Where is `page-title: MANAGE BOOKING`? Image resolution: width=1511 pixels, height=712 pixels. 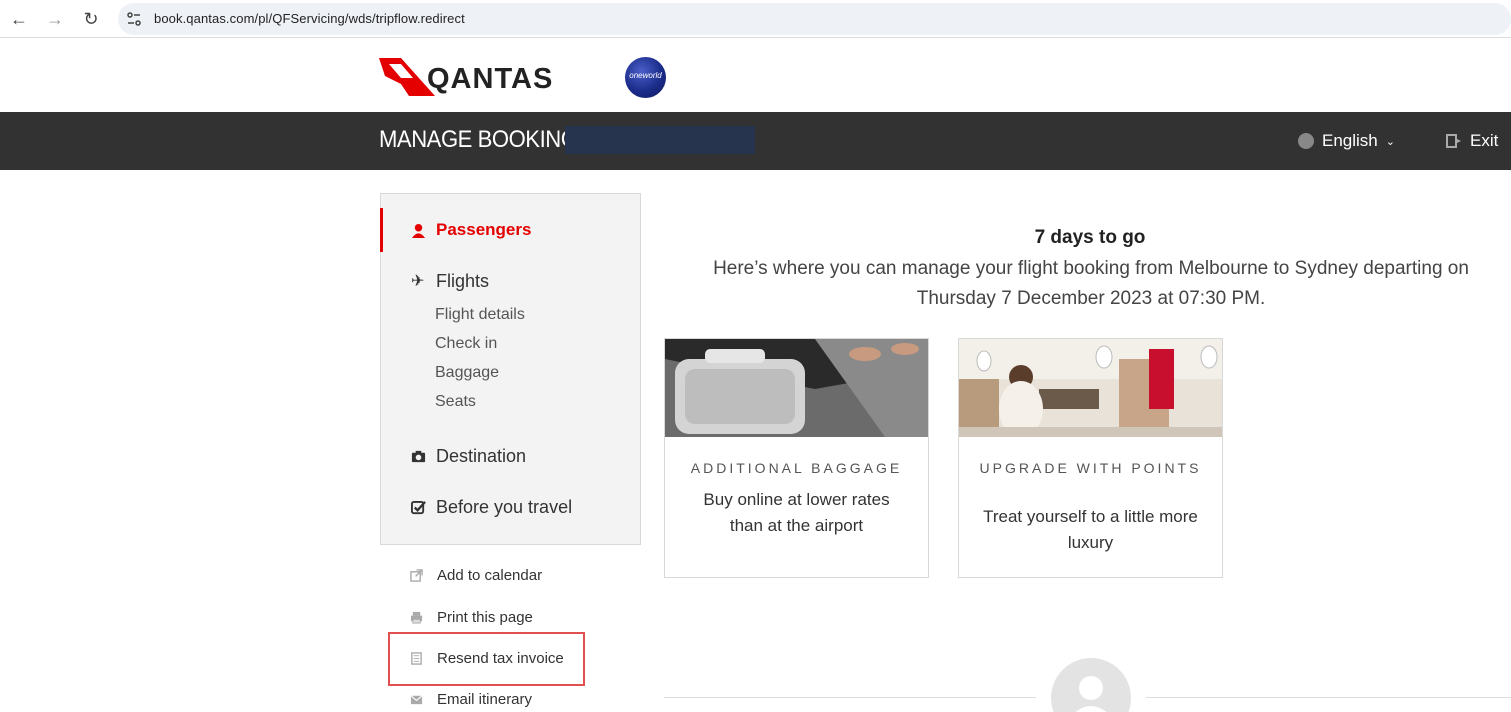 page-title: MANAGE BOOKING is located at coordinates (478, 139).